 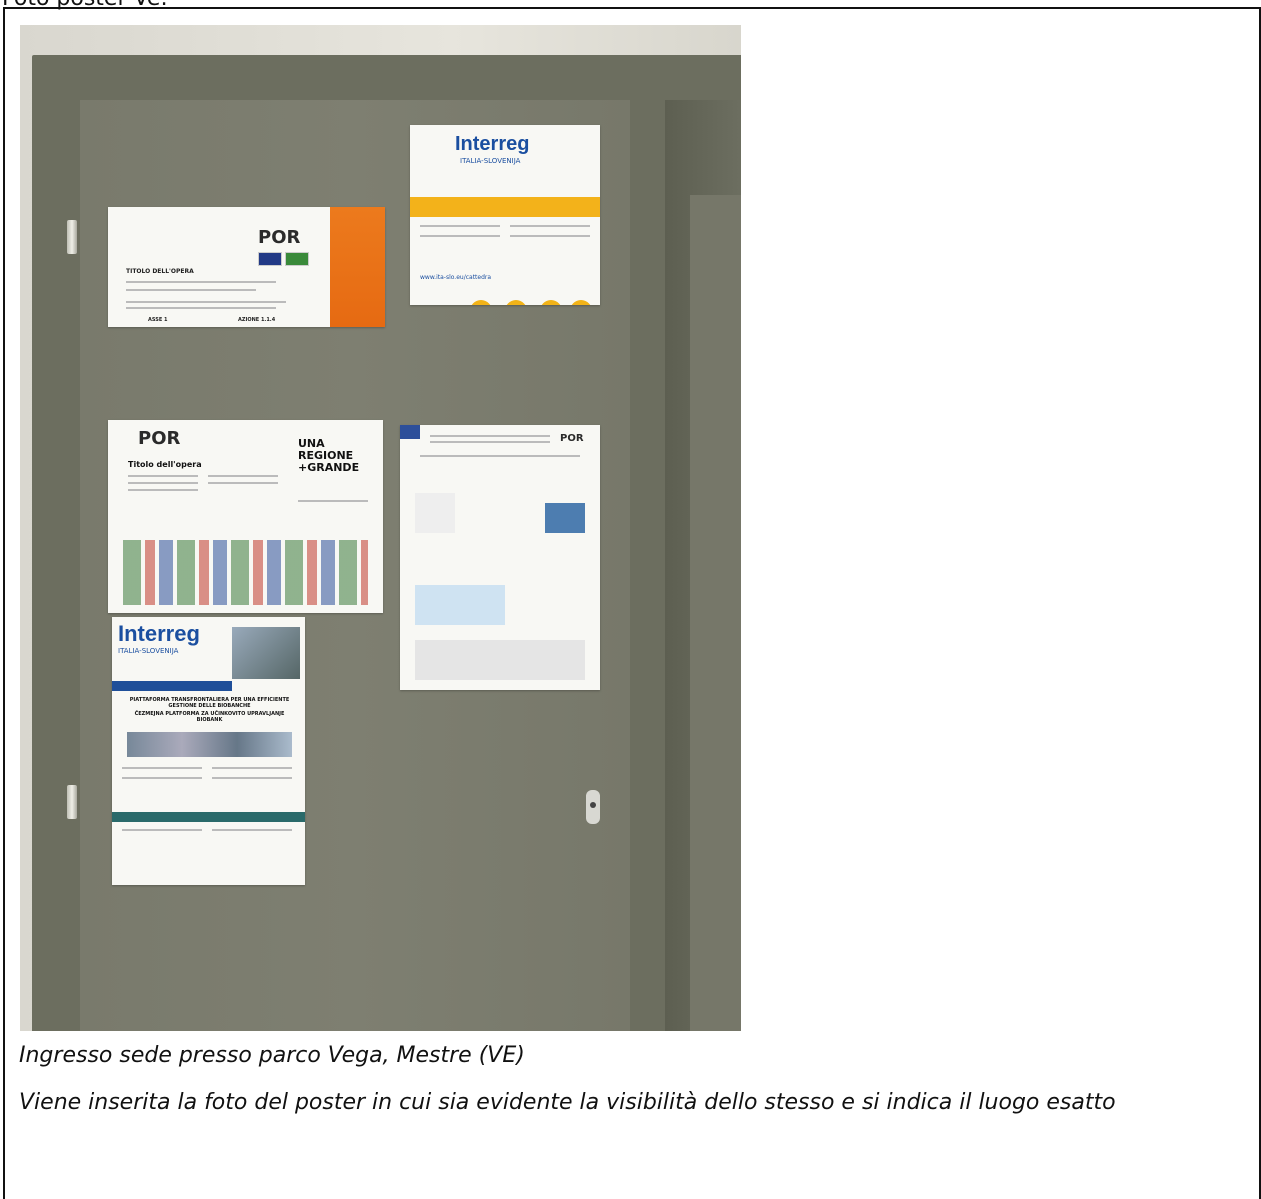 What do you see at coordinates (456, 277) in the screenshot?
I see `poster-url: www.ita-slo.eu/cattedra` at bounding box center [456, 277].